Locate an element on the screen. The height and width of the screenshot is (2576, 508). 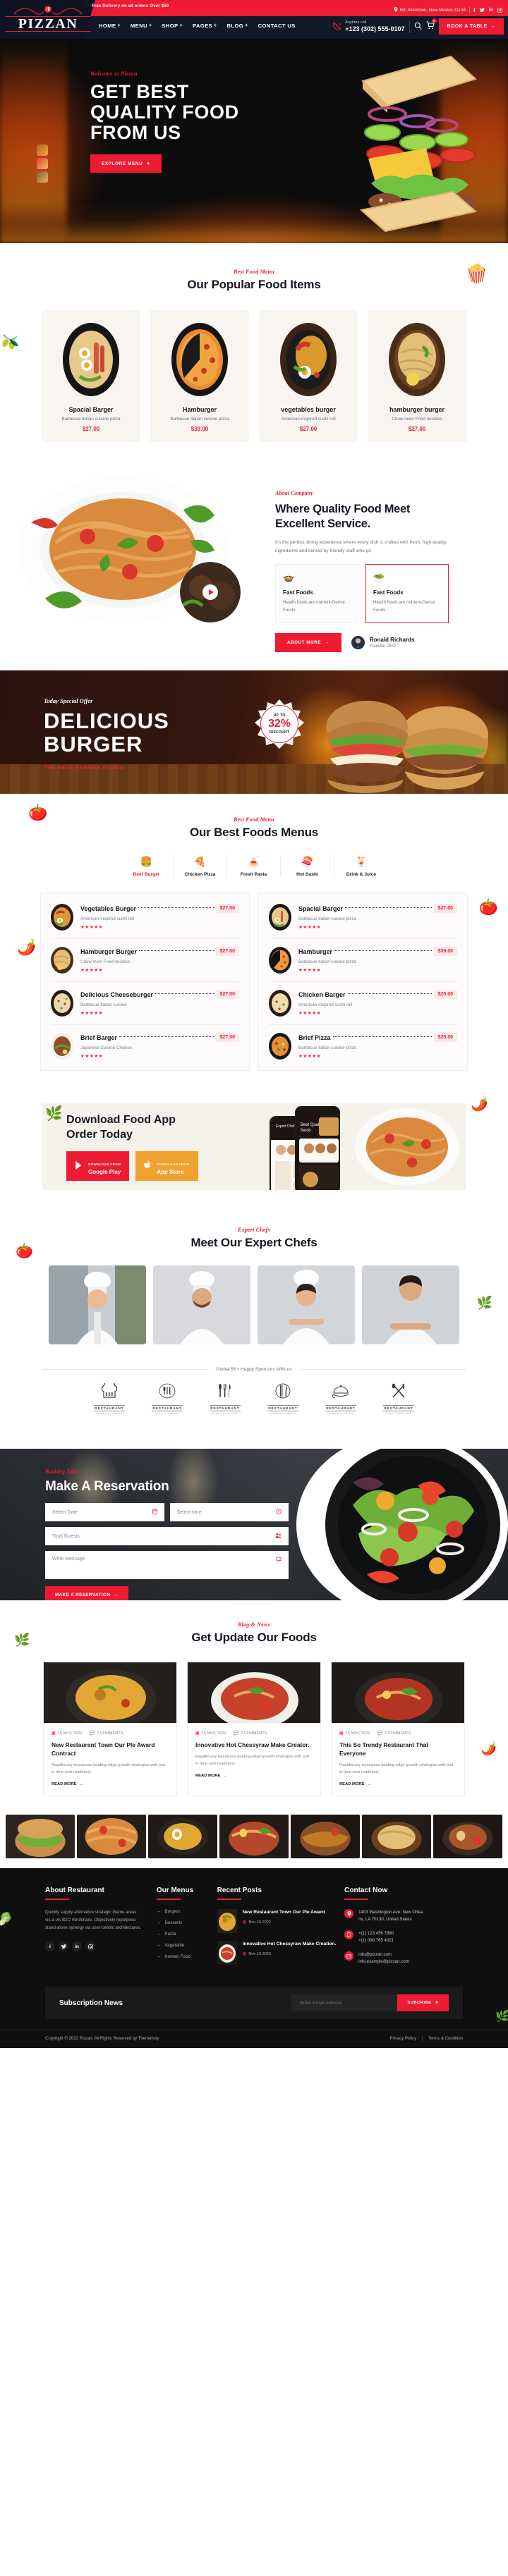
nav-item-shop: SHOP + is located at coordinates (172, 26).